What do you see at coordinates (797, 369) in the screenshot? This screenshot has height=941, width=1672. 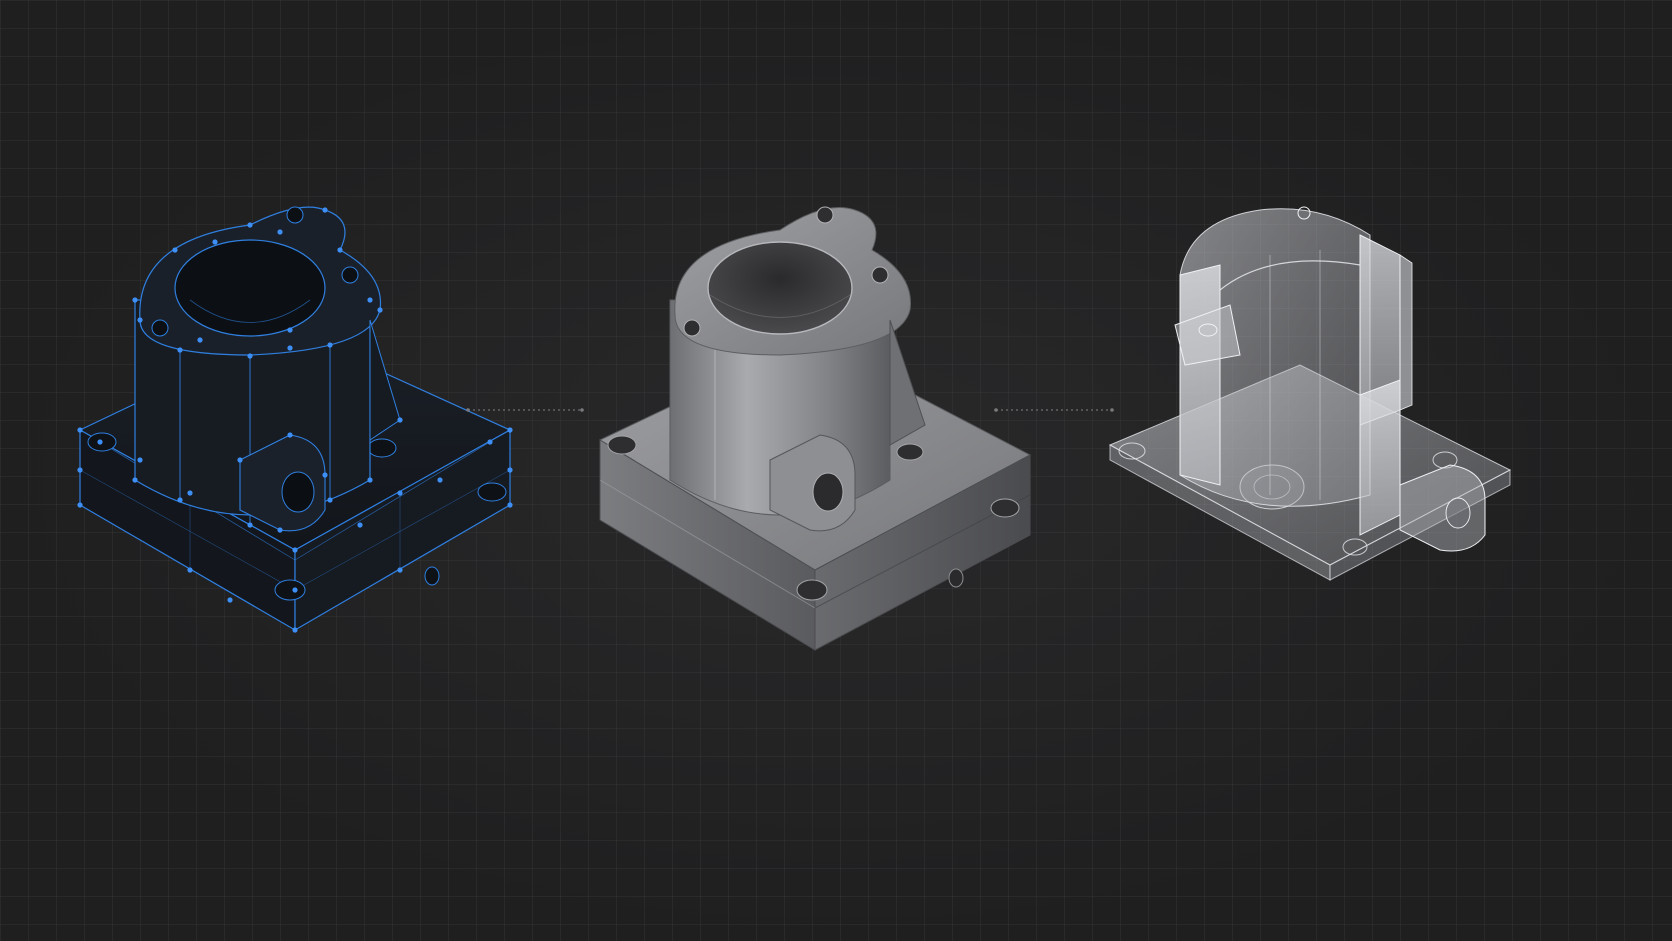 I see `solid-tower` at bounding box center [797, 369].